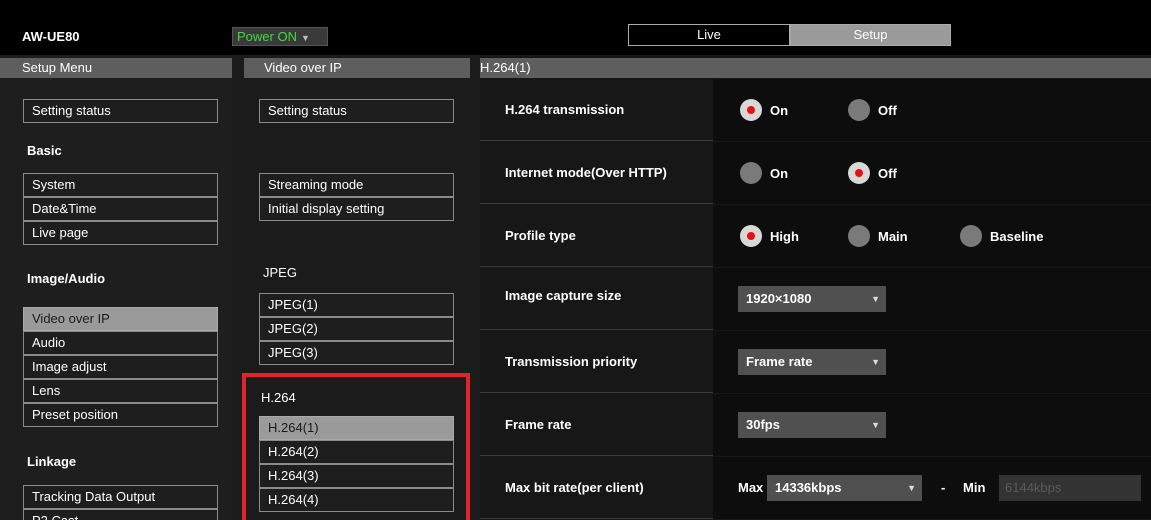 The height and width of the screenshot is (520, 1151). I want to click on radio-h264-on: On, so click(764, 110).